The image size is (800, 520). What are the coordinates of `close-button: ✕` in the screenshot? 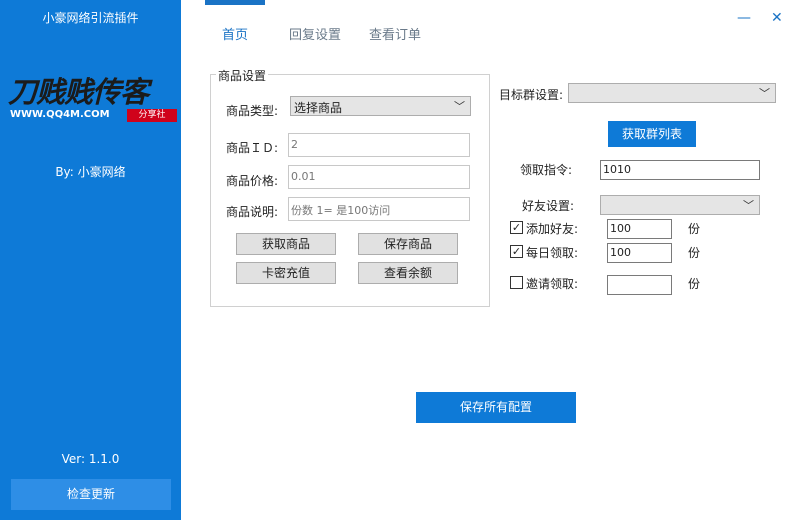 It's located at (777, 18).